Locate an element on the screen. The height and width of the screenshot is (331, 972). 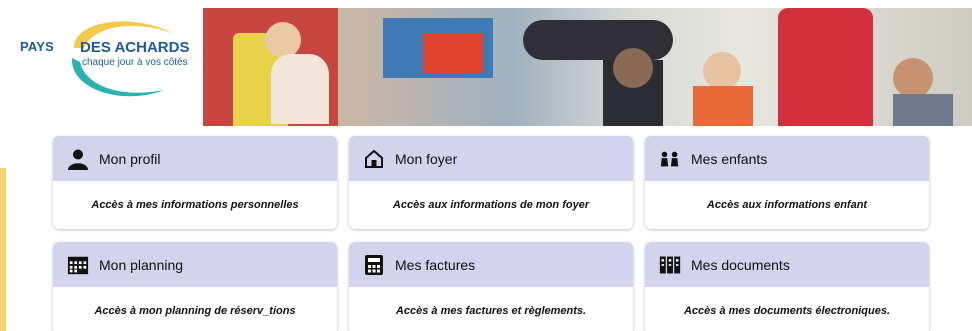
logo-title-text: DES ACHARDS is located at coordinates (135, 47).